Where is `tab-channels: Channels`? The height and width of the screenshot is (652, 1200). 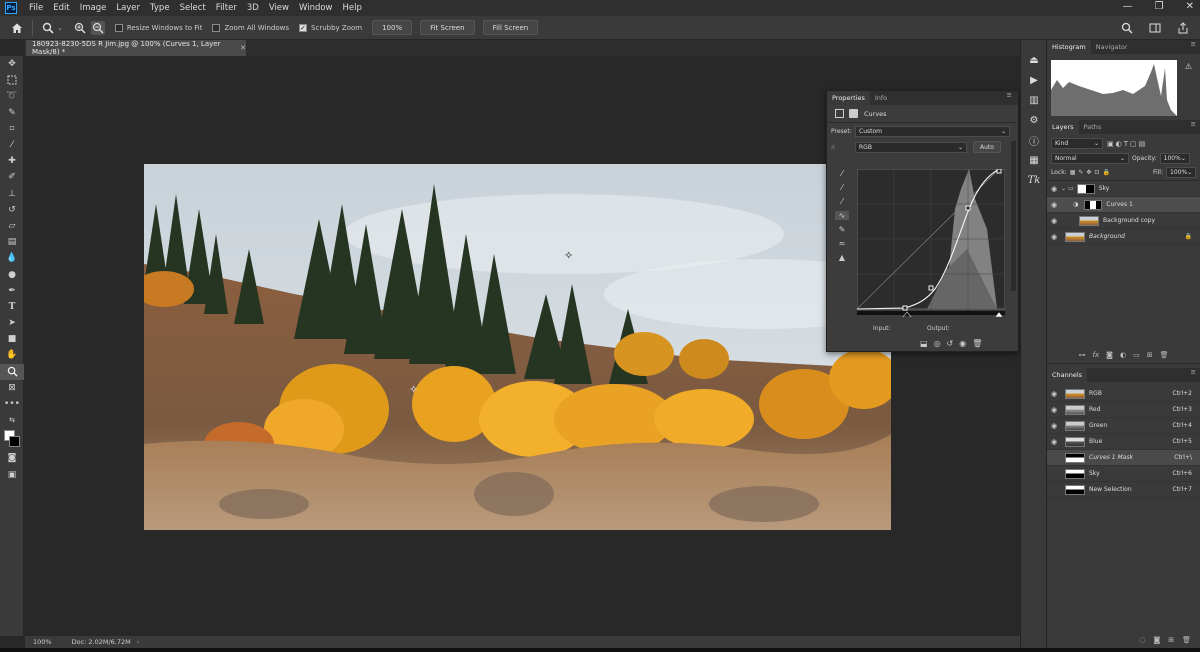 tab-channels: Channels is located at coordinates (1067, 375).